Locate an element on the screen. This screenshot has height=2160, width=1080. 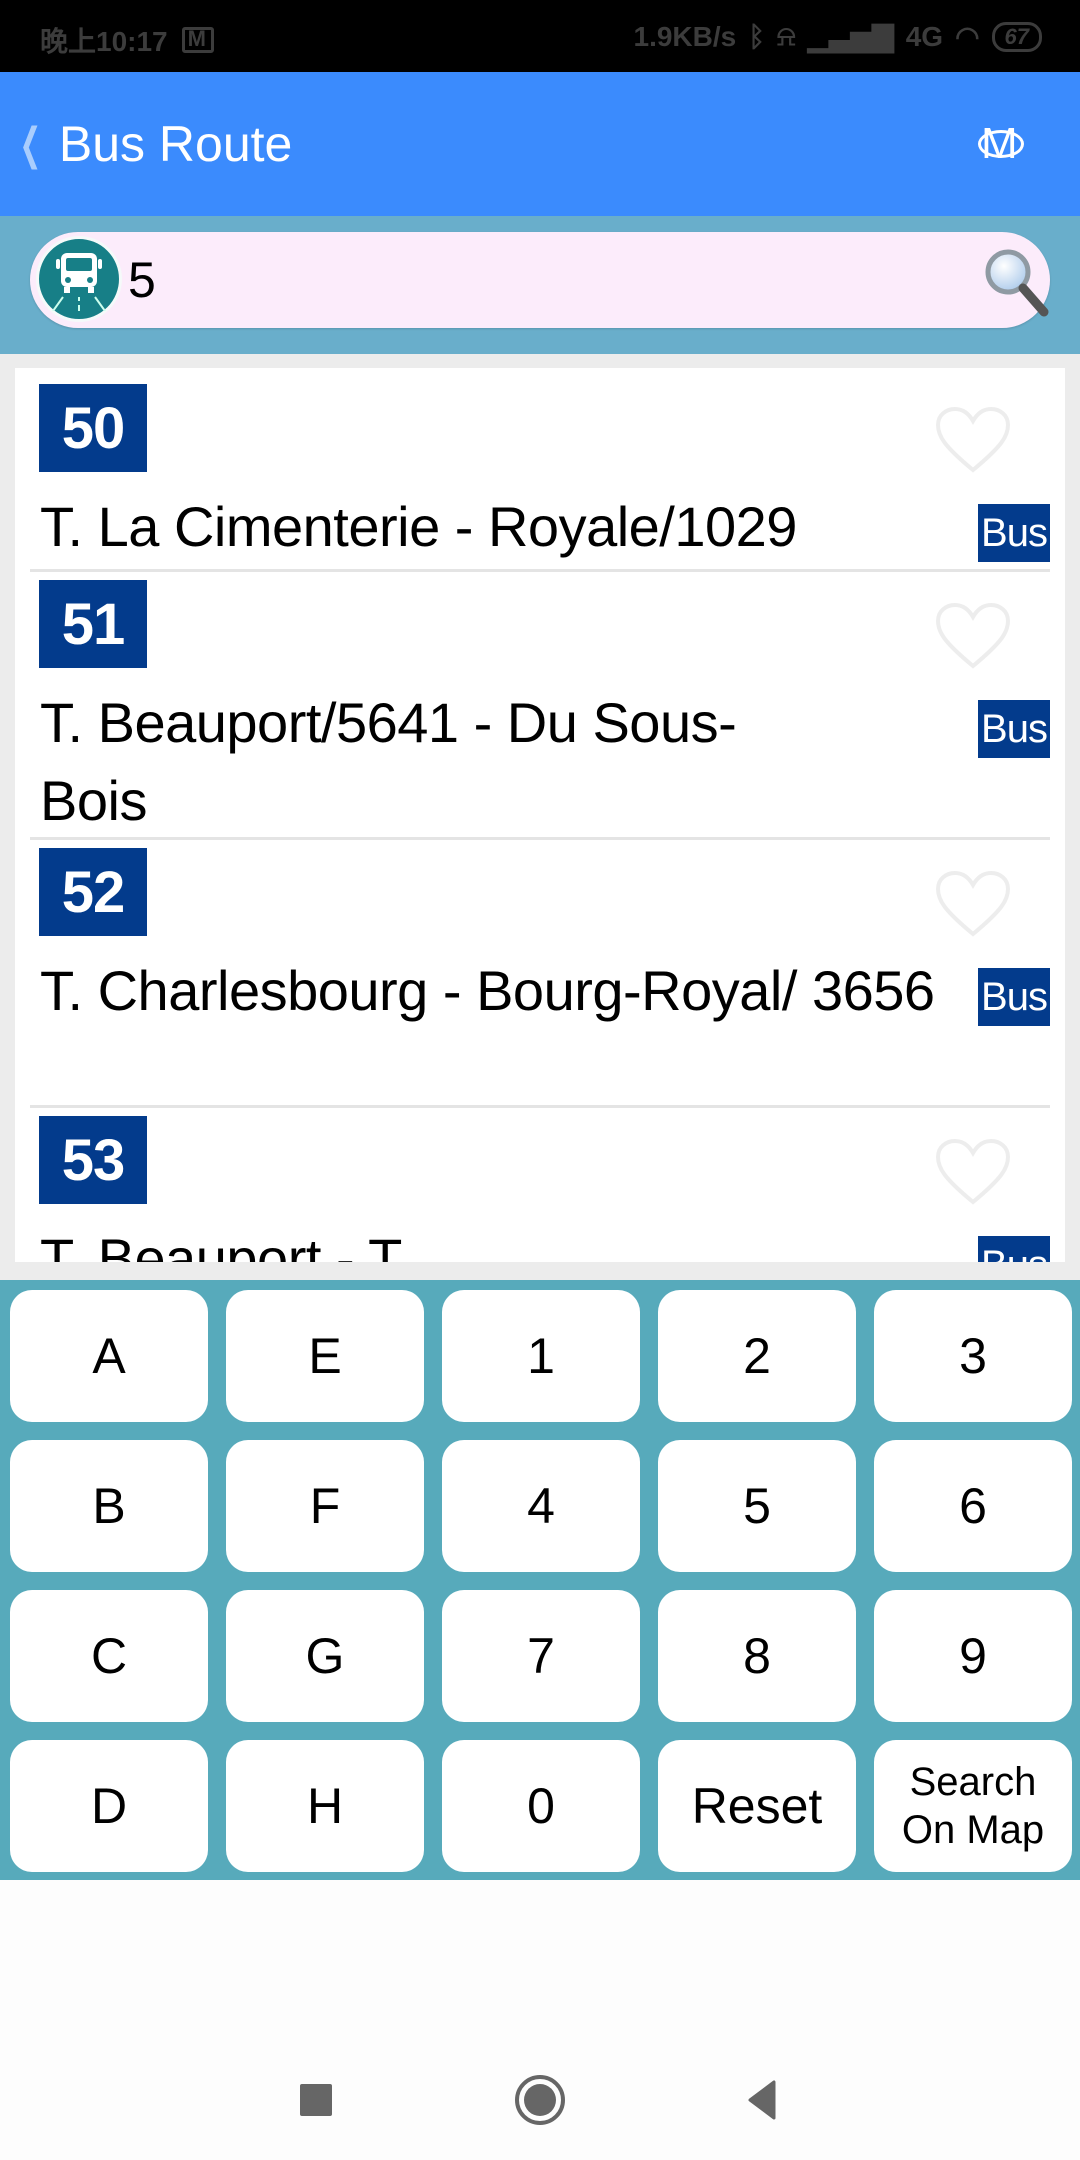
system-nav-bar is located at coordinates (540, 2075).